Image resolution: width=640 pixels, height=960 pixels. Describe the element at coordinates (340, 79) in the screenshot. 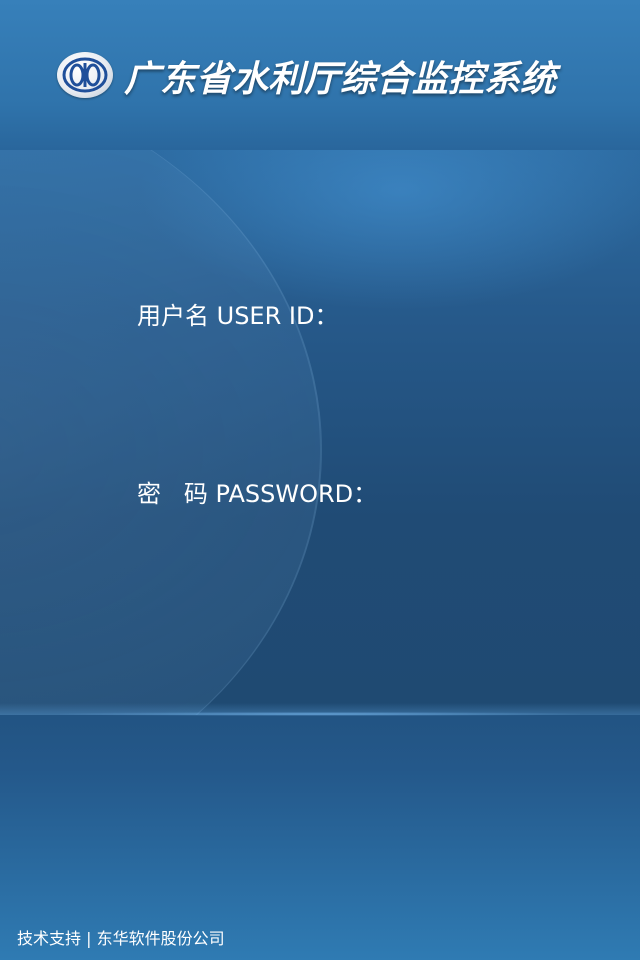

I see `app-title: 广东省水利厅综合监控系统` at that location.